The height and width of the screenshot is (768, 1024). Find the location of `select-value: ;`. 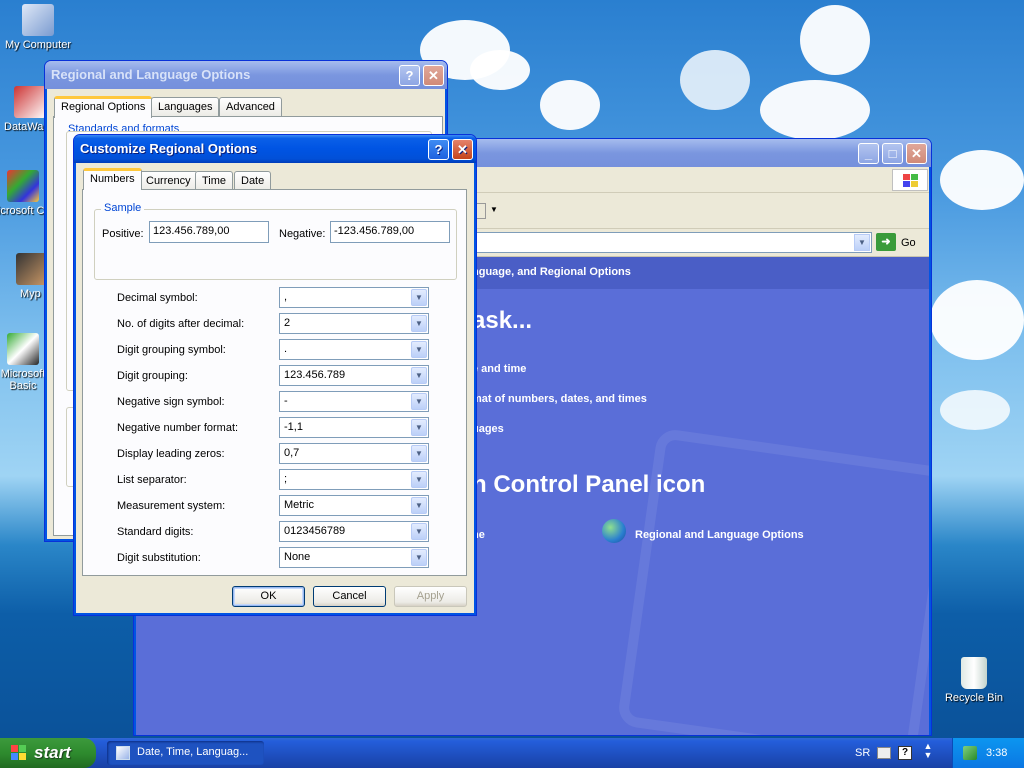

select-value: ; is located at coordinates (286, 479).